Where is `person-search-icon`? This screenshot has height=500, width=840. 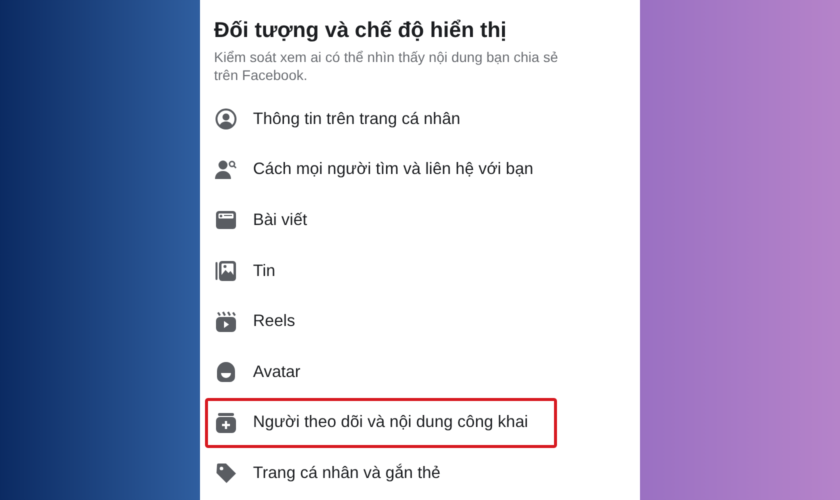 person-search-icon is located at coordinates (226, 169).